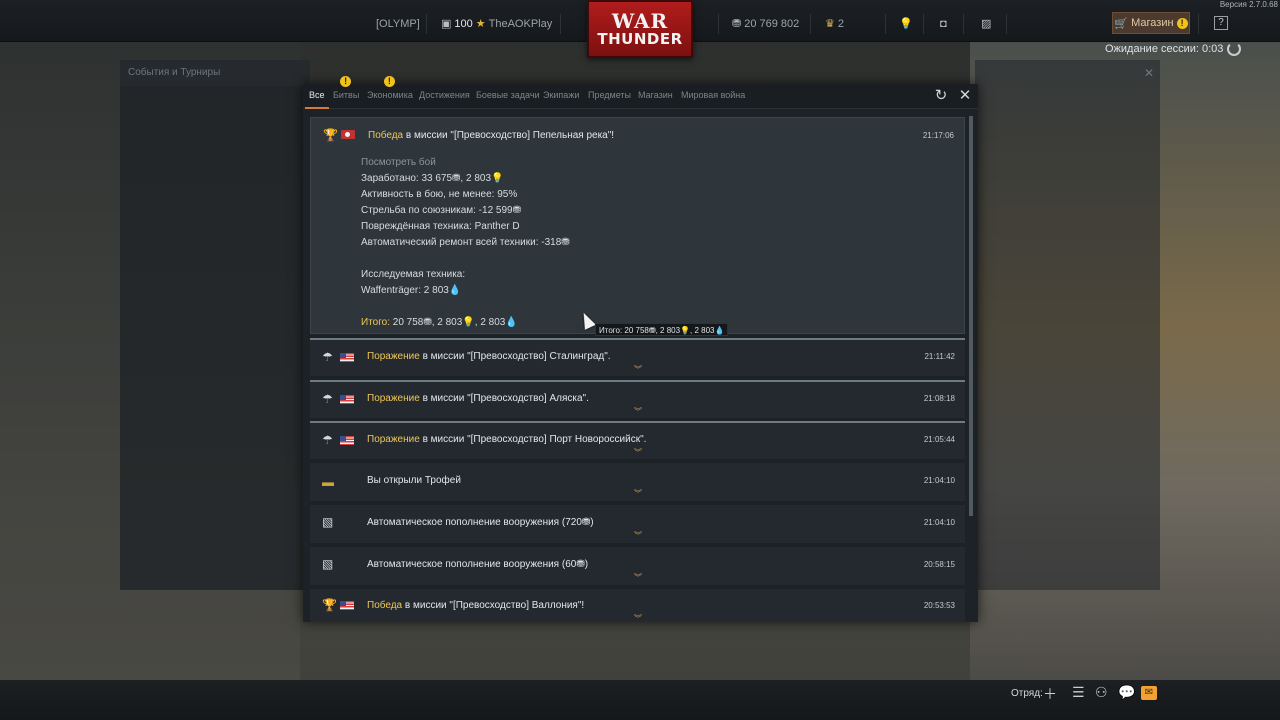  Describe the element at coordinates (765, 24) in the screenshot. I see `silver-lions-counter: ⛃ 20 769 802` at that location.